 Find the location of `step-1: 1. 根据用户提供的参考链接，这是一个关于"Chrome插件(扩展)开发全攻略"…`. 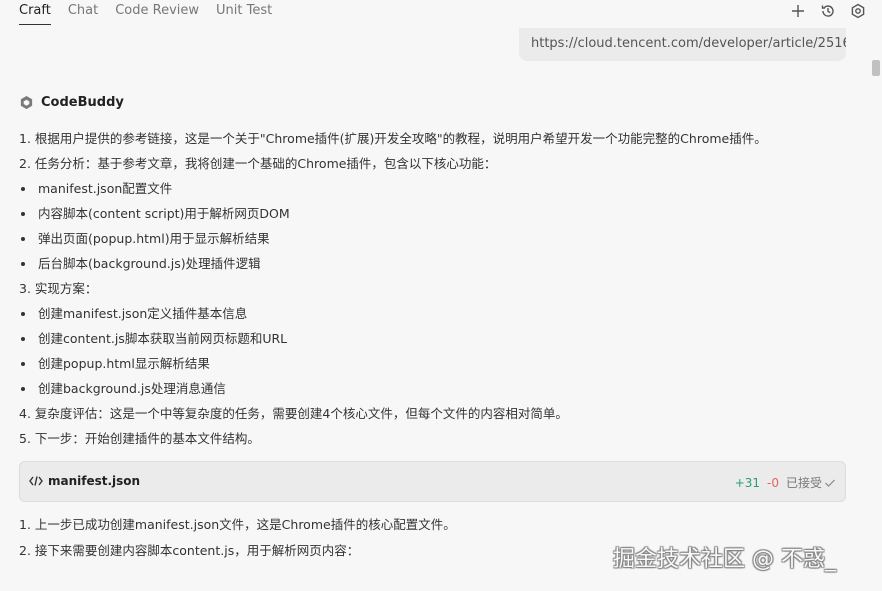

step-1: 1. 根据用户提供的参考链接，这是一个关于"Chrome插件(扩展)开发全攻略"… is located at coordinates (393, 138).